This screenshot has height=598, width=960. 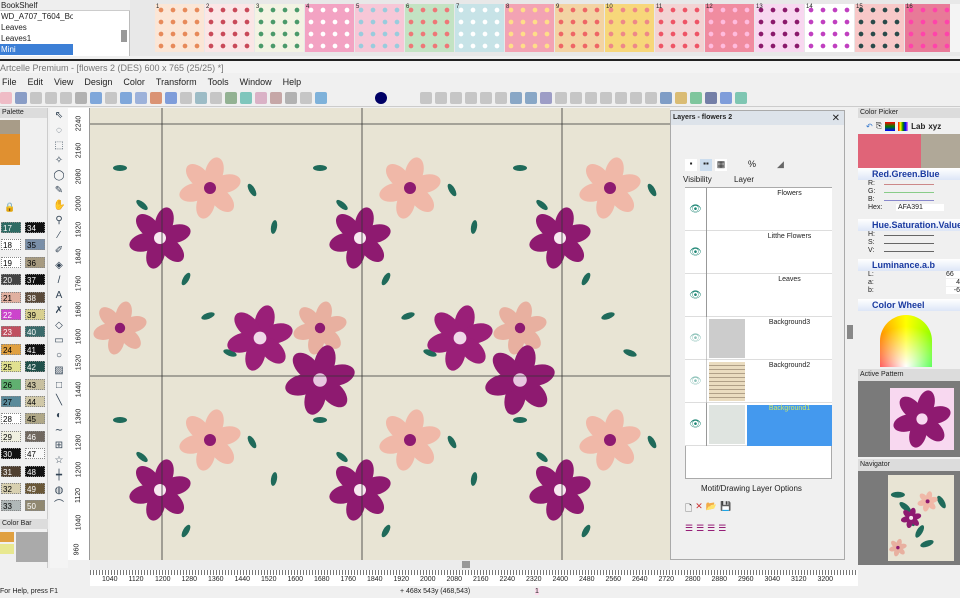 I want to click on new-layer-icon: 🗋, so click(x=688, y=509).